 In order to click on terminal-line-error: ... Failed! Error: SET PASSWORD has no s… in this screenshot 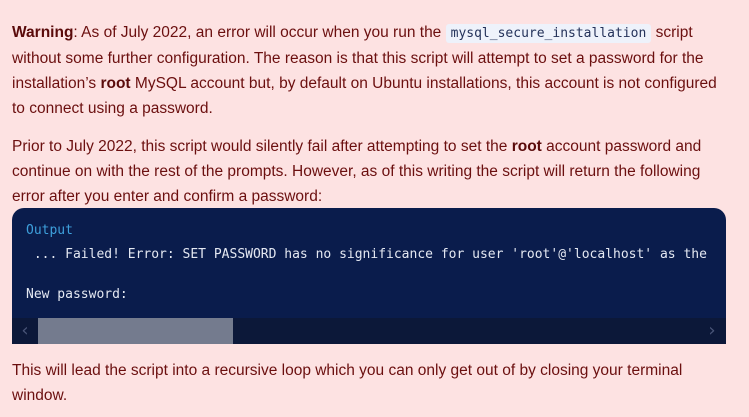, I will do `click(366, 254)`.